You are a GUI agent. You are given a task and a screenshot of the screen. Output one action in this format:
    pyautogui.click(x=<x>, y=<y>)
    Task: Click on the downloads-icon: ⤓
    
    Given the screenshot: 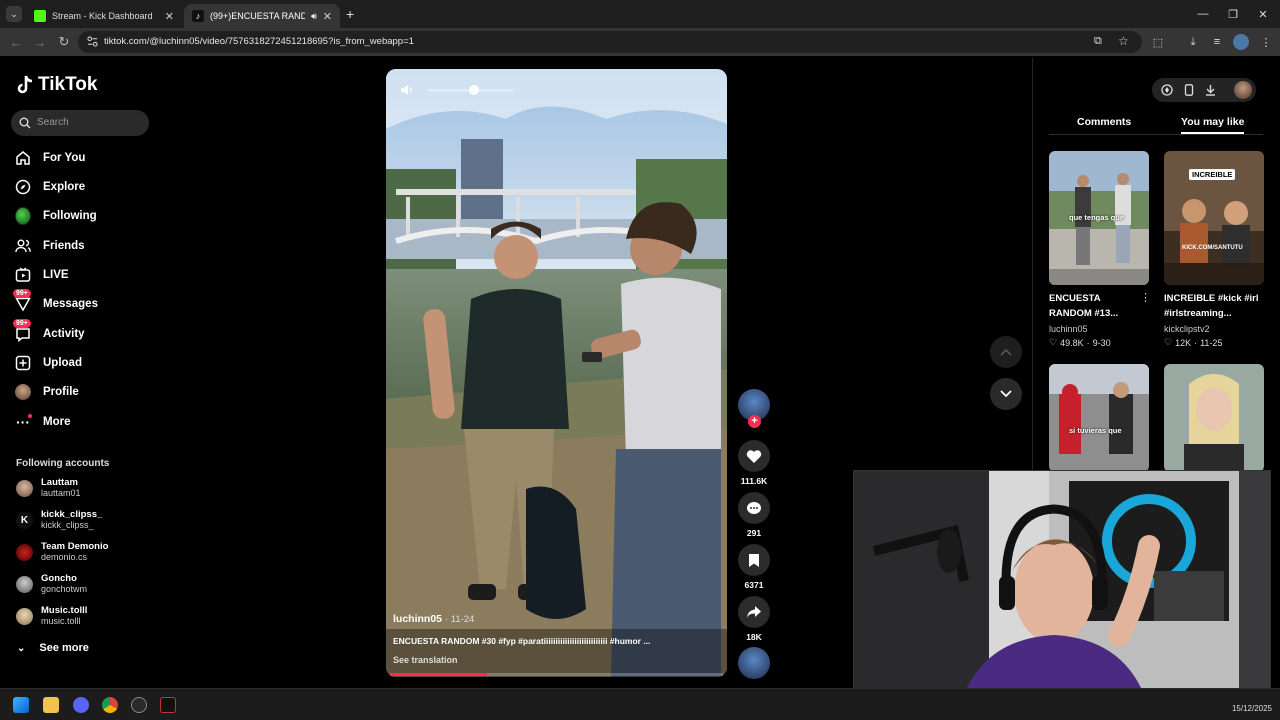 What is the action you would take?
    pyautogui.click(x=1193, y=42)
    